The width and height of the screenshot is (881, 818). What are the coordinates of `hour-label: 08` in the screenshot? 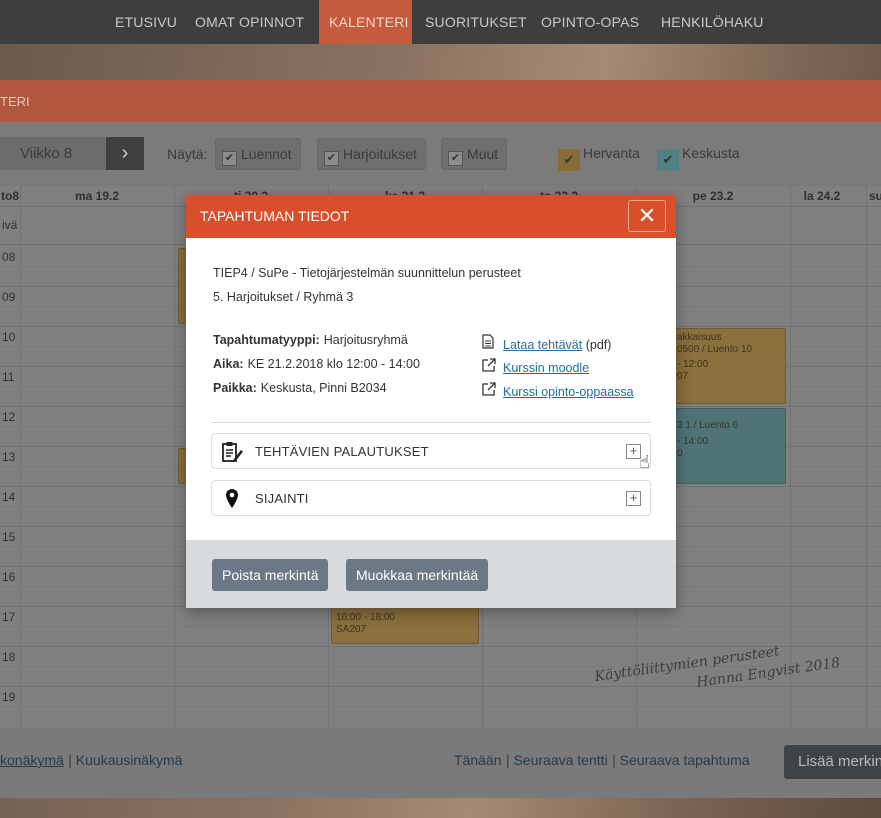 It's located at (9, 257).